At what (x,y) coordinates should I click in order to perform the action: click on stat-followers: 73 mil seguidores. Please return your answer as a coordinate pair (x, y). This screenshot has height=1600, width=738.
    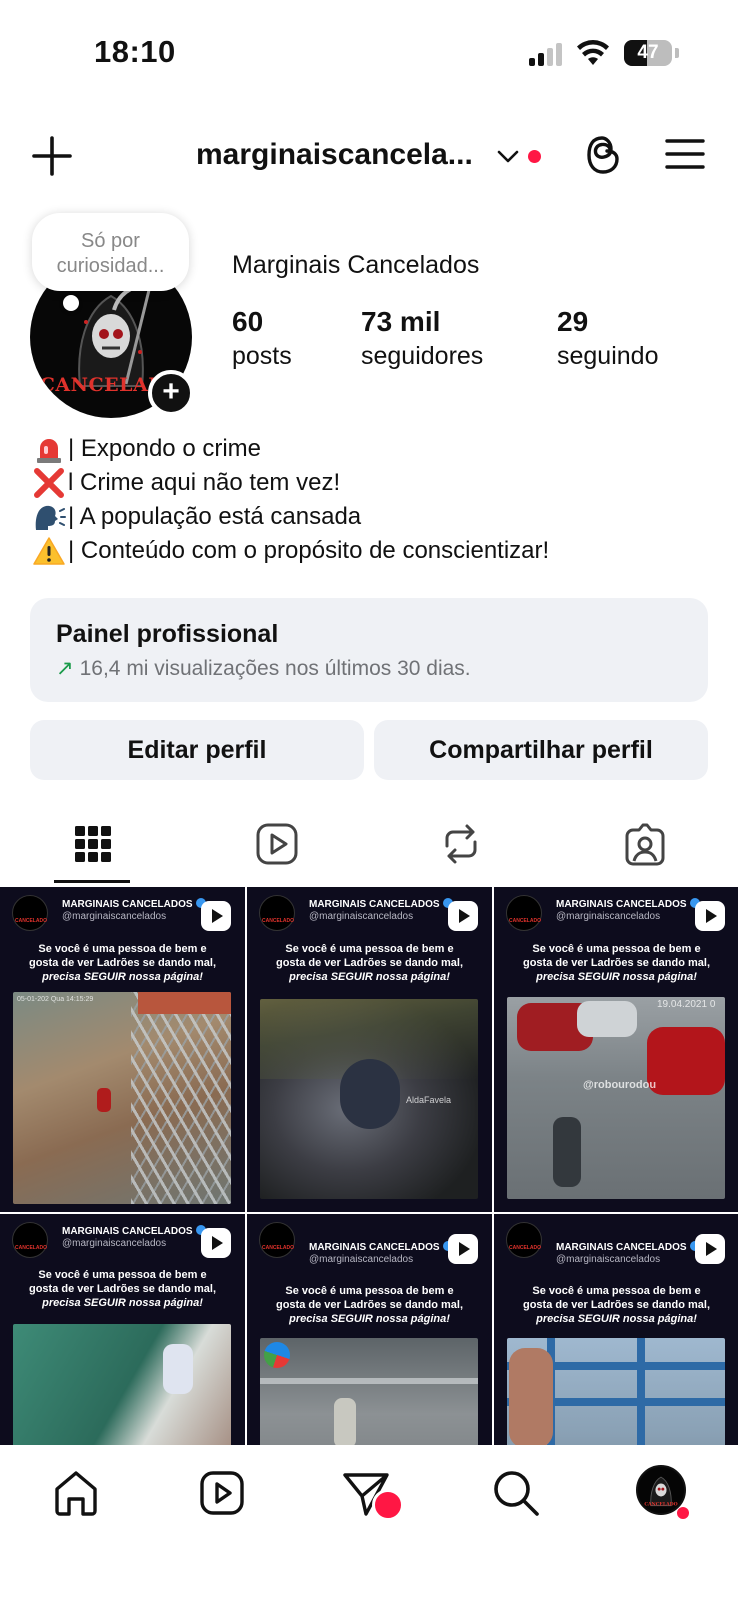
    Looking at the image, I should click on (422, 339).